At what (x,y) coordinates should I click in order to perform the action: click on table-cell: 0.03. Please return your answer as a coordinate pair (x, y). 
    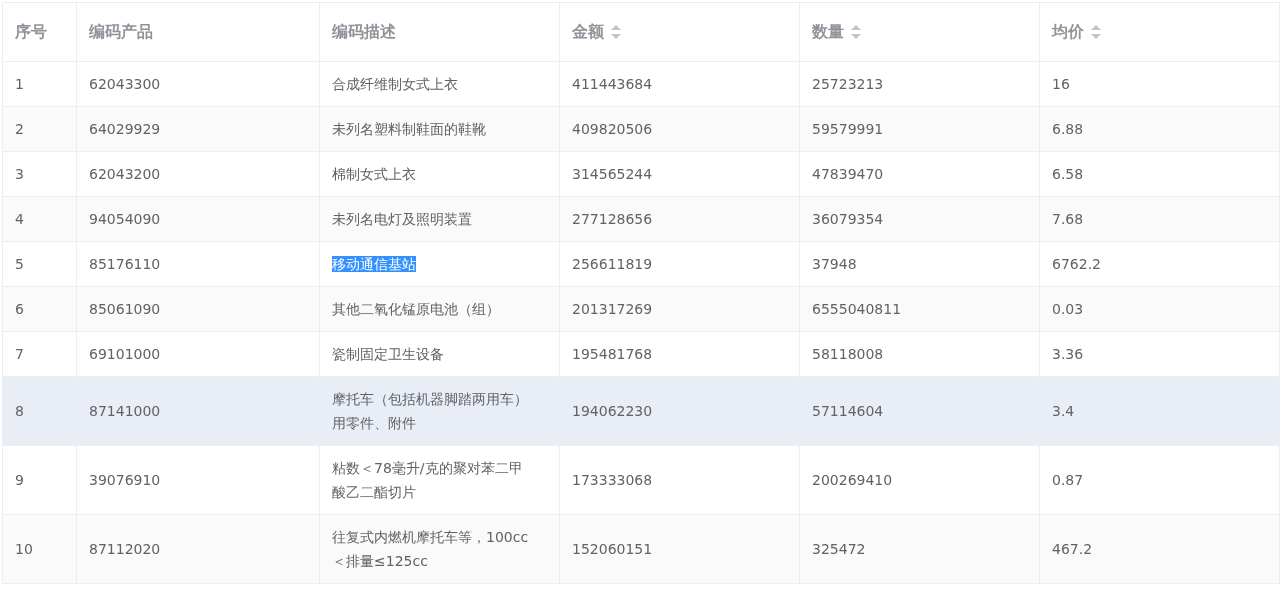
    Looking at the image, I should click on (1159, 309).